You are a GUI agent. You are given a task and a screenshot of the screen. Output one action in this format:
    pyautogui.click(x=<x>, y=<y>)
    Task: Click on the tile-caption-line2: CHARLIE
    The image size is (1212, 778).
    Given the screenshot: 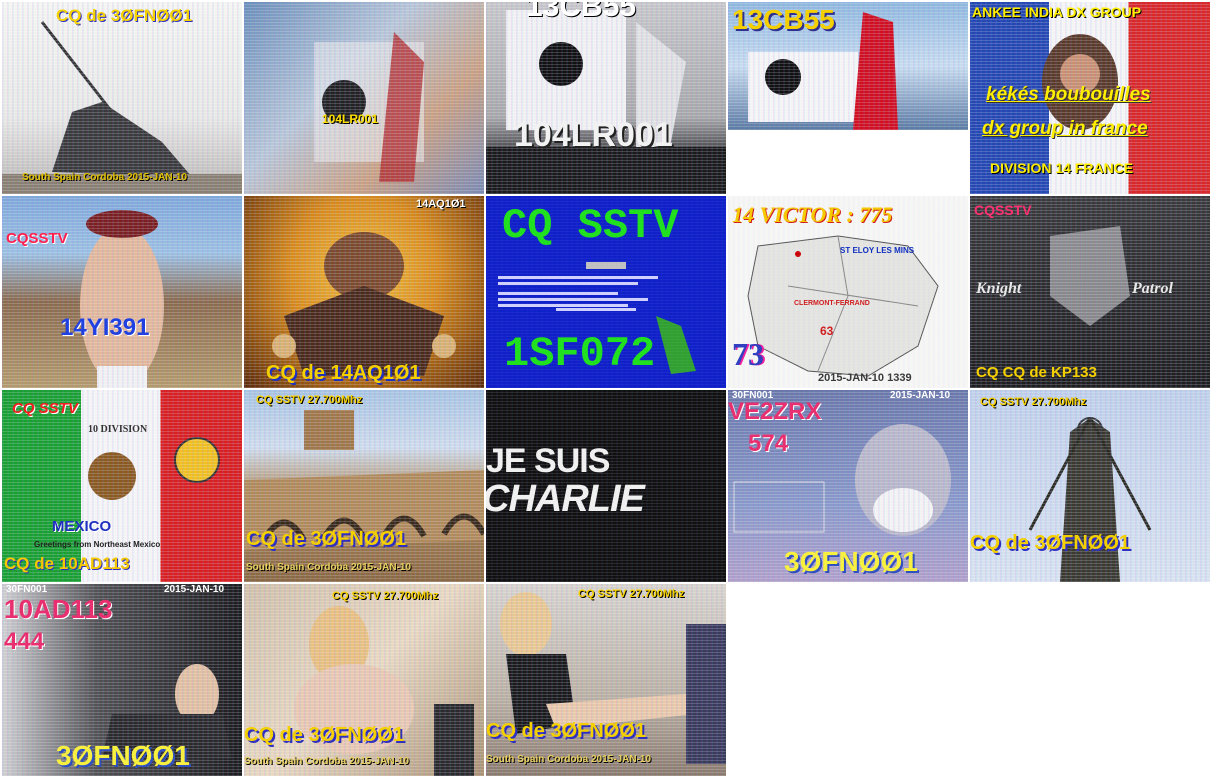 What is the action you would take?
    pyautogui.click(x=565, y=499)
    